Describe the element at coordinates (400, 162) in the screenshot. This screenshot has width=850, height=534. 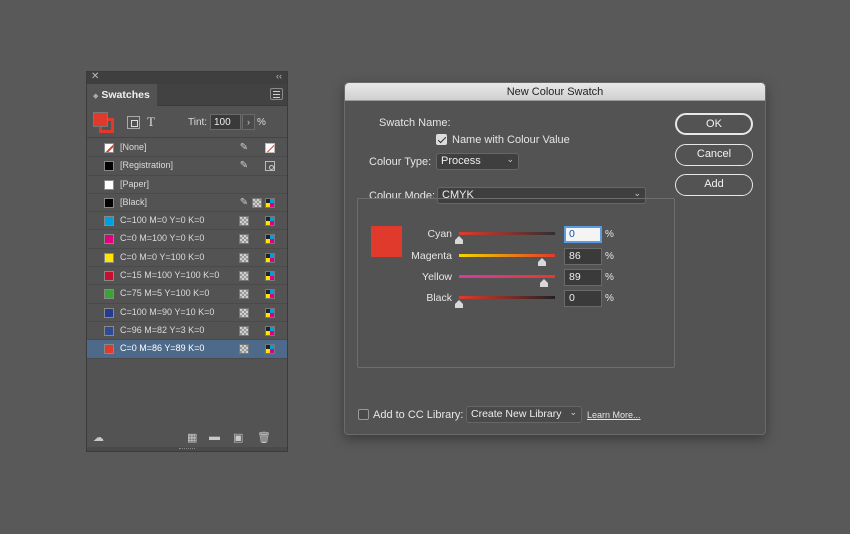
I see `colour-type-label: Colour Type:` at that location.